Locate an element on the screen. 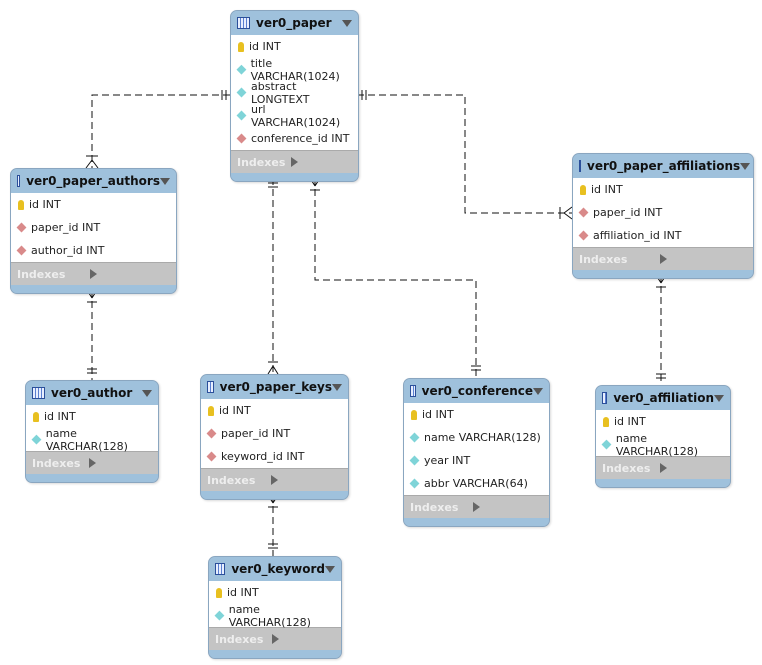  column-row: url VARCHAR(1024) is located at coordinates (294, 116).